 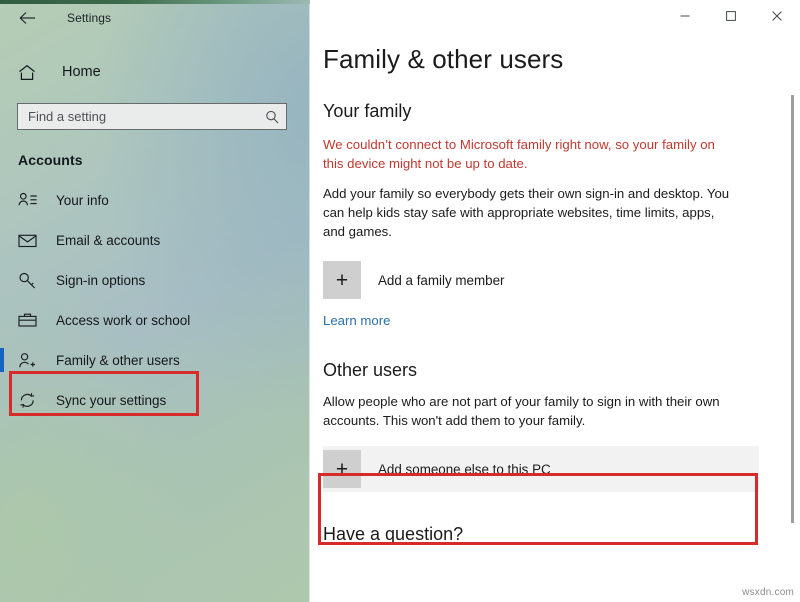 What do you see at coordinates (108, 240) in the screenshot?
I see `sidebar-item-email-accounts-label: Email & accounts` at bounding box center [108, 240].